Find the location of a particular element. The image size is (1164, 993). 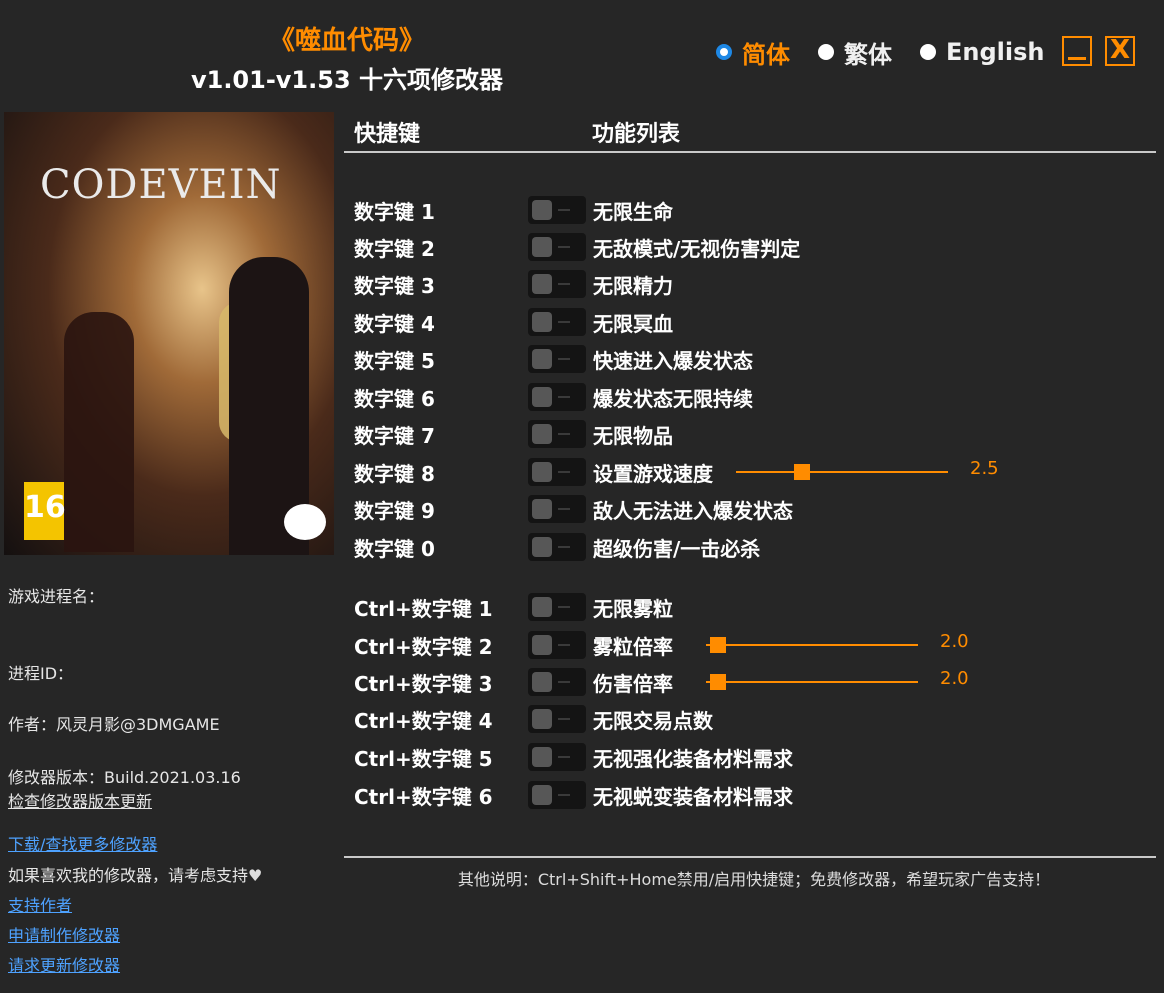

cheat-row: 数字键 9 敌人无法进入爆发状态 is located at coordinates (752, 509).